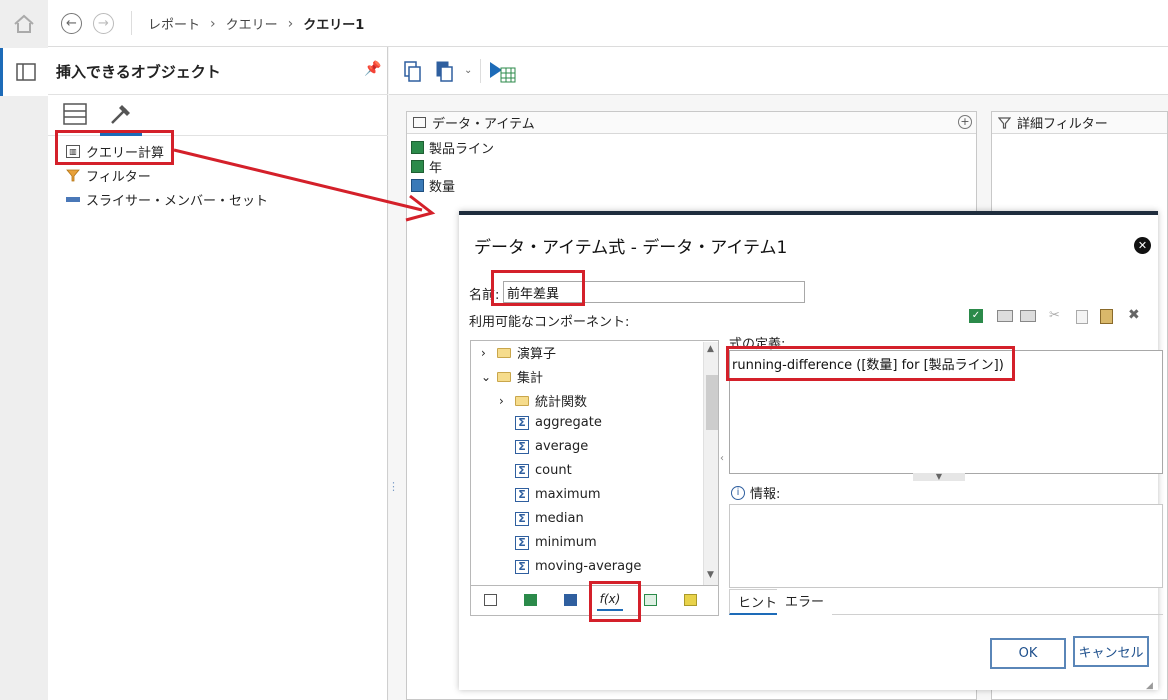  I want to click on tree-item: Σ maximum, so click(558, 494).